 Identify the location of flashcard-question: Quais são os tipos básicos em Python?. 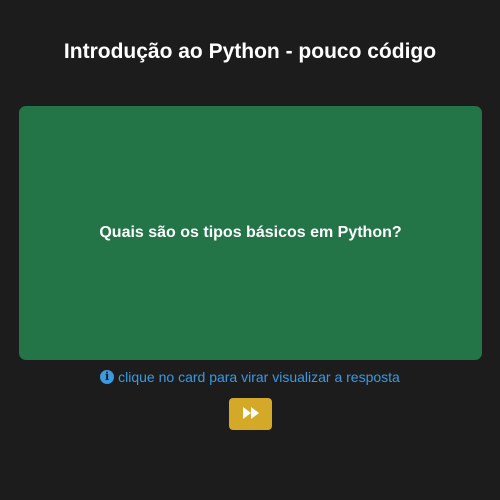
(250, 232).